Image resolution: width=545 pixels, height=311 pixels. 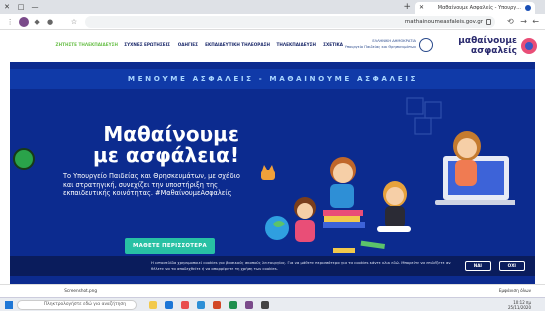 I want to click on clock-date: 25/11/2020, so click(x=519, y=307).